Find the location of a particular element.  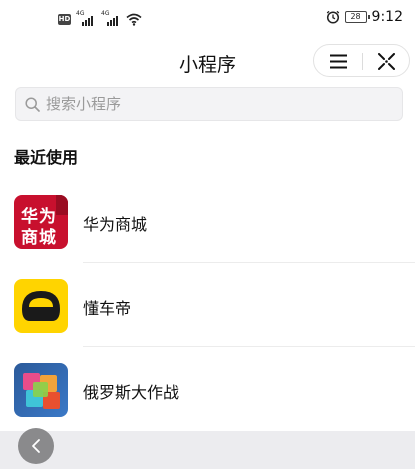

menu-button is located at coordinates (338, 61).